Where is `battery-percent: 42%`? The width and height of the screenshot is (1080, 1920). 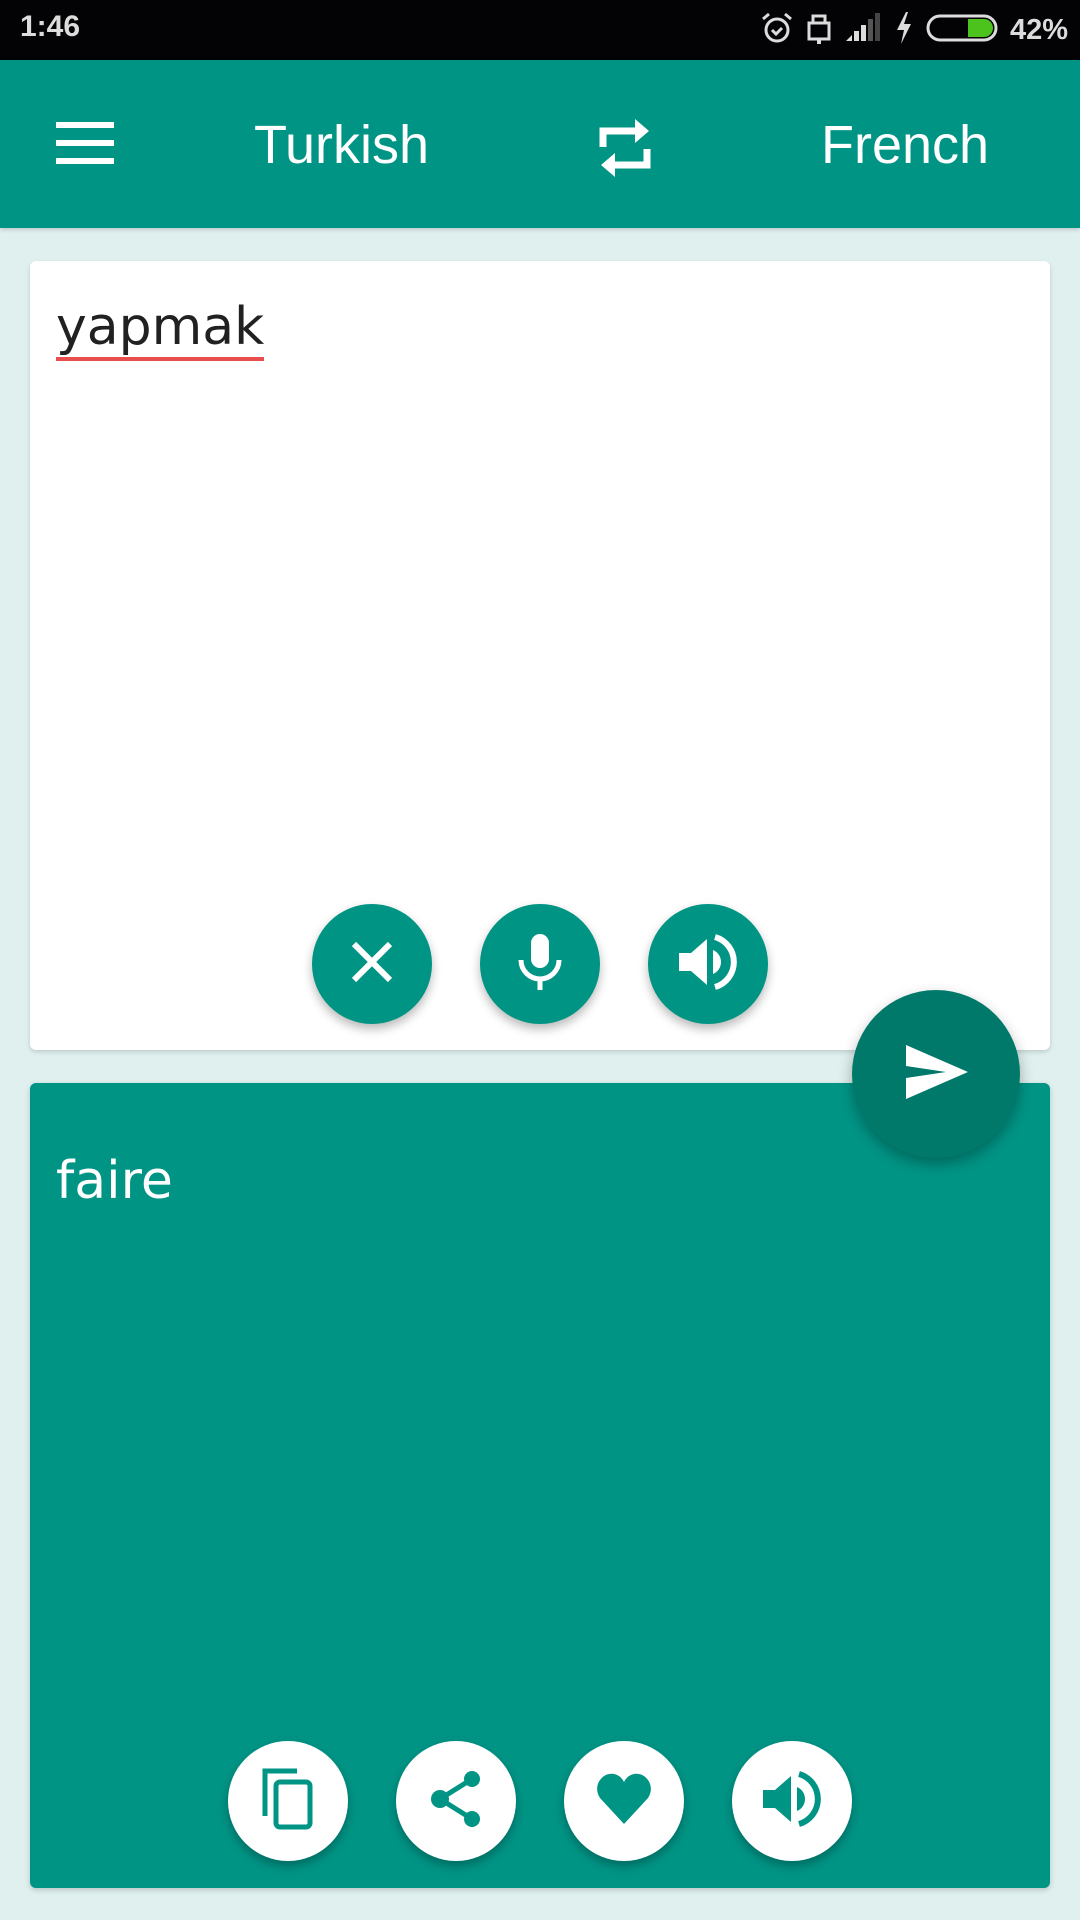 battery-percent: 42% is located at coordinates (1038, 29).